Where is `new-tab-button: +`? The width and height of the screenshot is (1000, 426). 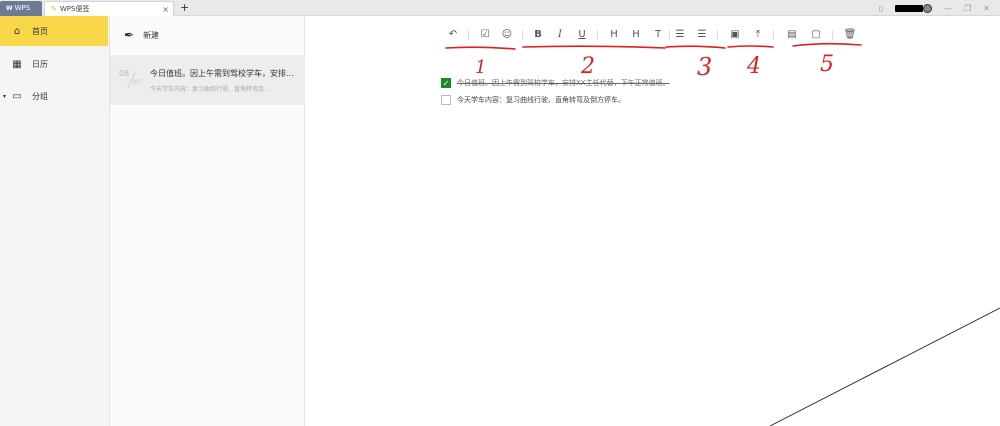 new-tab-button: + is located at coordinates (184, 7).